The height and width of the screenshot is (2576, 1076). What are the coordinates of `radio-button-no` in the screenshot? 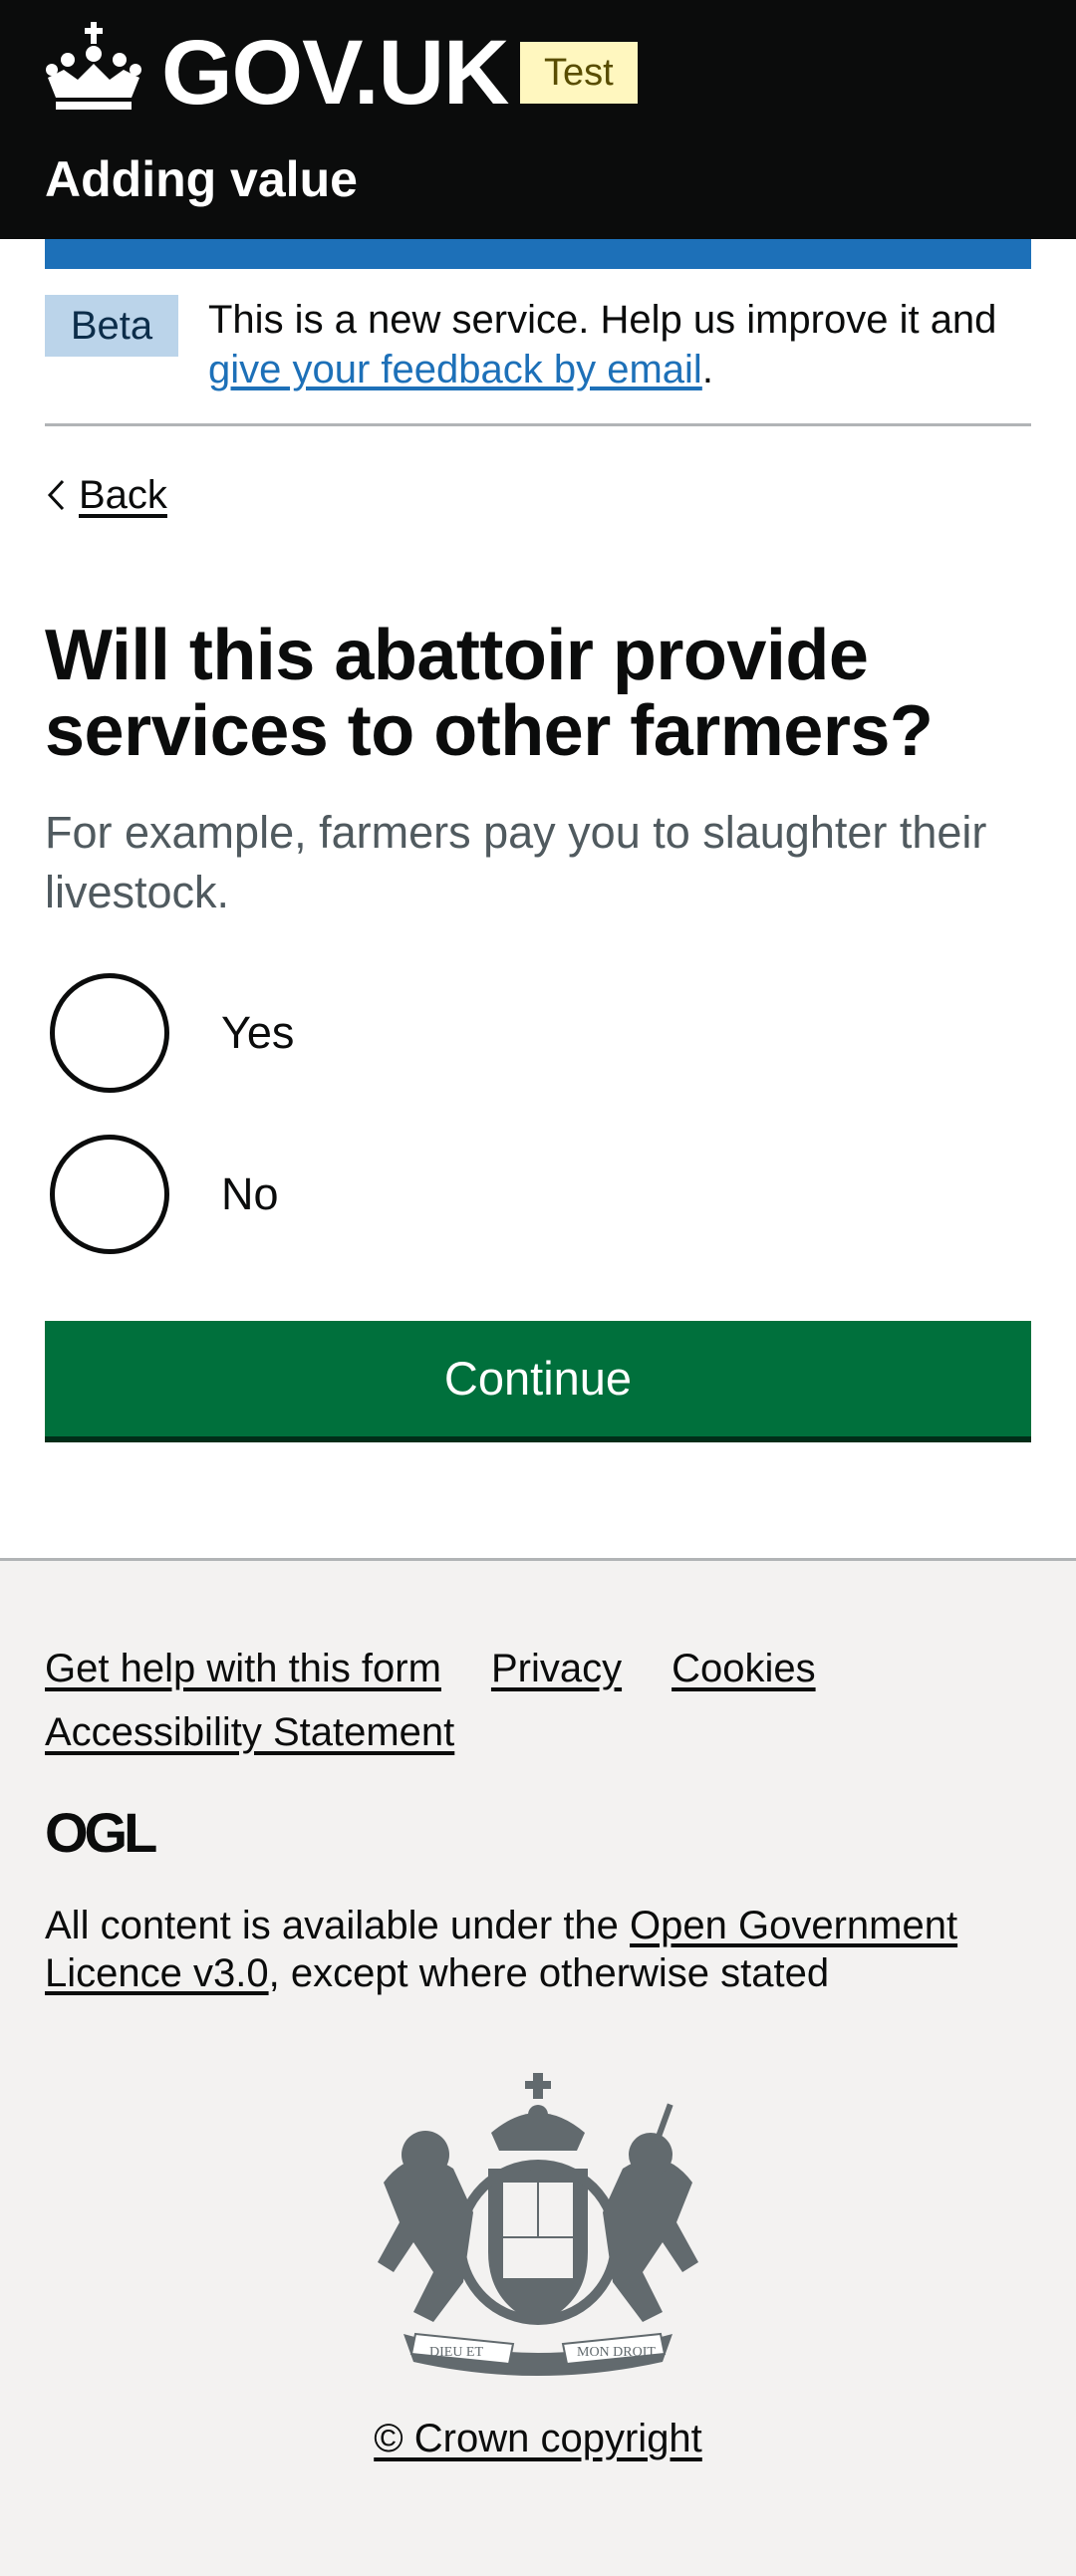 It's located at (109, 1194).